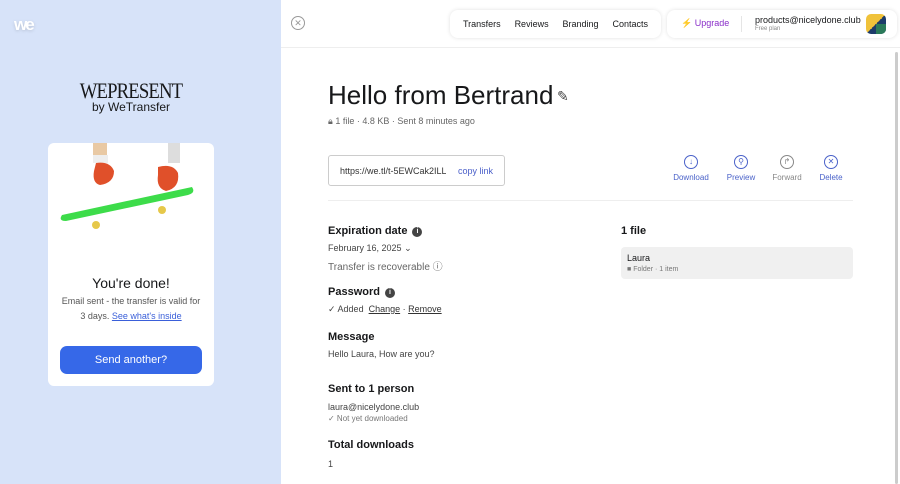  Describe the element at coordinates (475, 171) in the screenshot. I see `copy-link-button: copy link` at that location.